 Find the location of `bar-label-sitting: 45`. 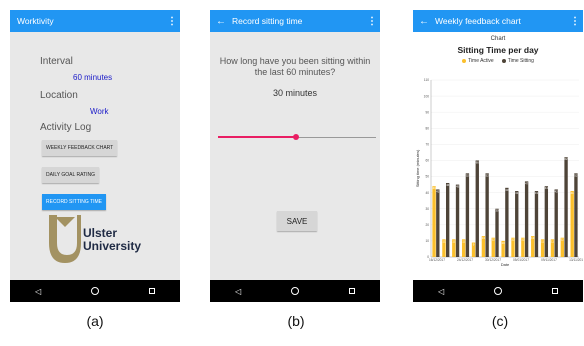

bar-label-sitting: 45 is located at coordinates (458, 187).